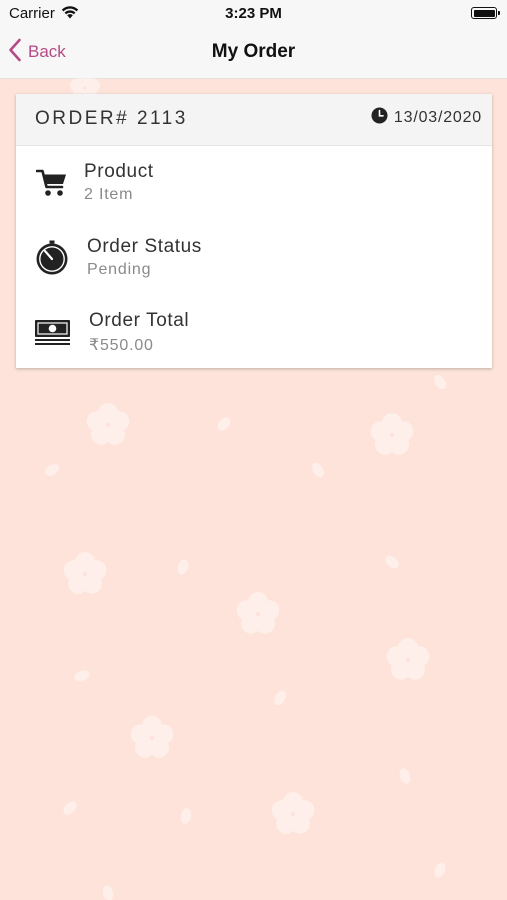  I want to click on order-status-row: Order Status Pending, so click(254, 262).